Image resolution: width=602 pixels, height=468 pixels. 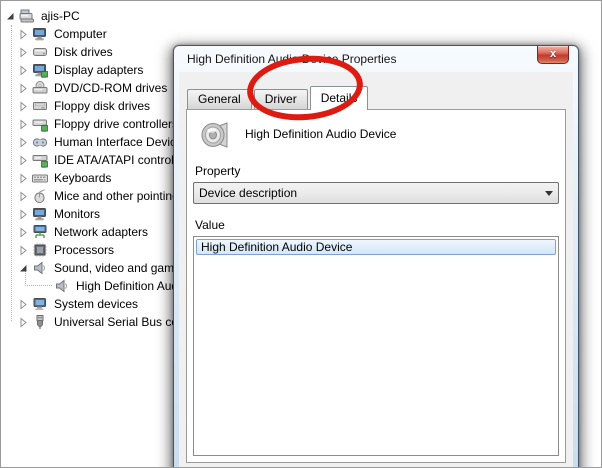 I want to click on tree-item-label: Network adapters, so click(x=101, y=232).